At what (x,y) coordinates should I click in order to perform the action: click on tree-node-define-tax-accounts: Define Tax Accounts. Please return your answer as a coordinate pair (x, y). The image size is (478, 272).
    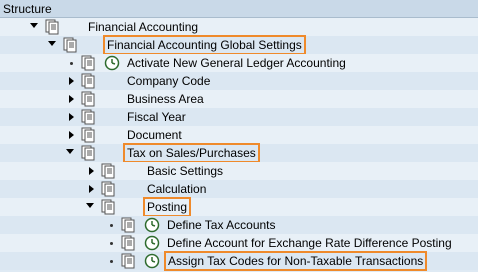
    Looking at the image, I should click on (239, 225).